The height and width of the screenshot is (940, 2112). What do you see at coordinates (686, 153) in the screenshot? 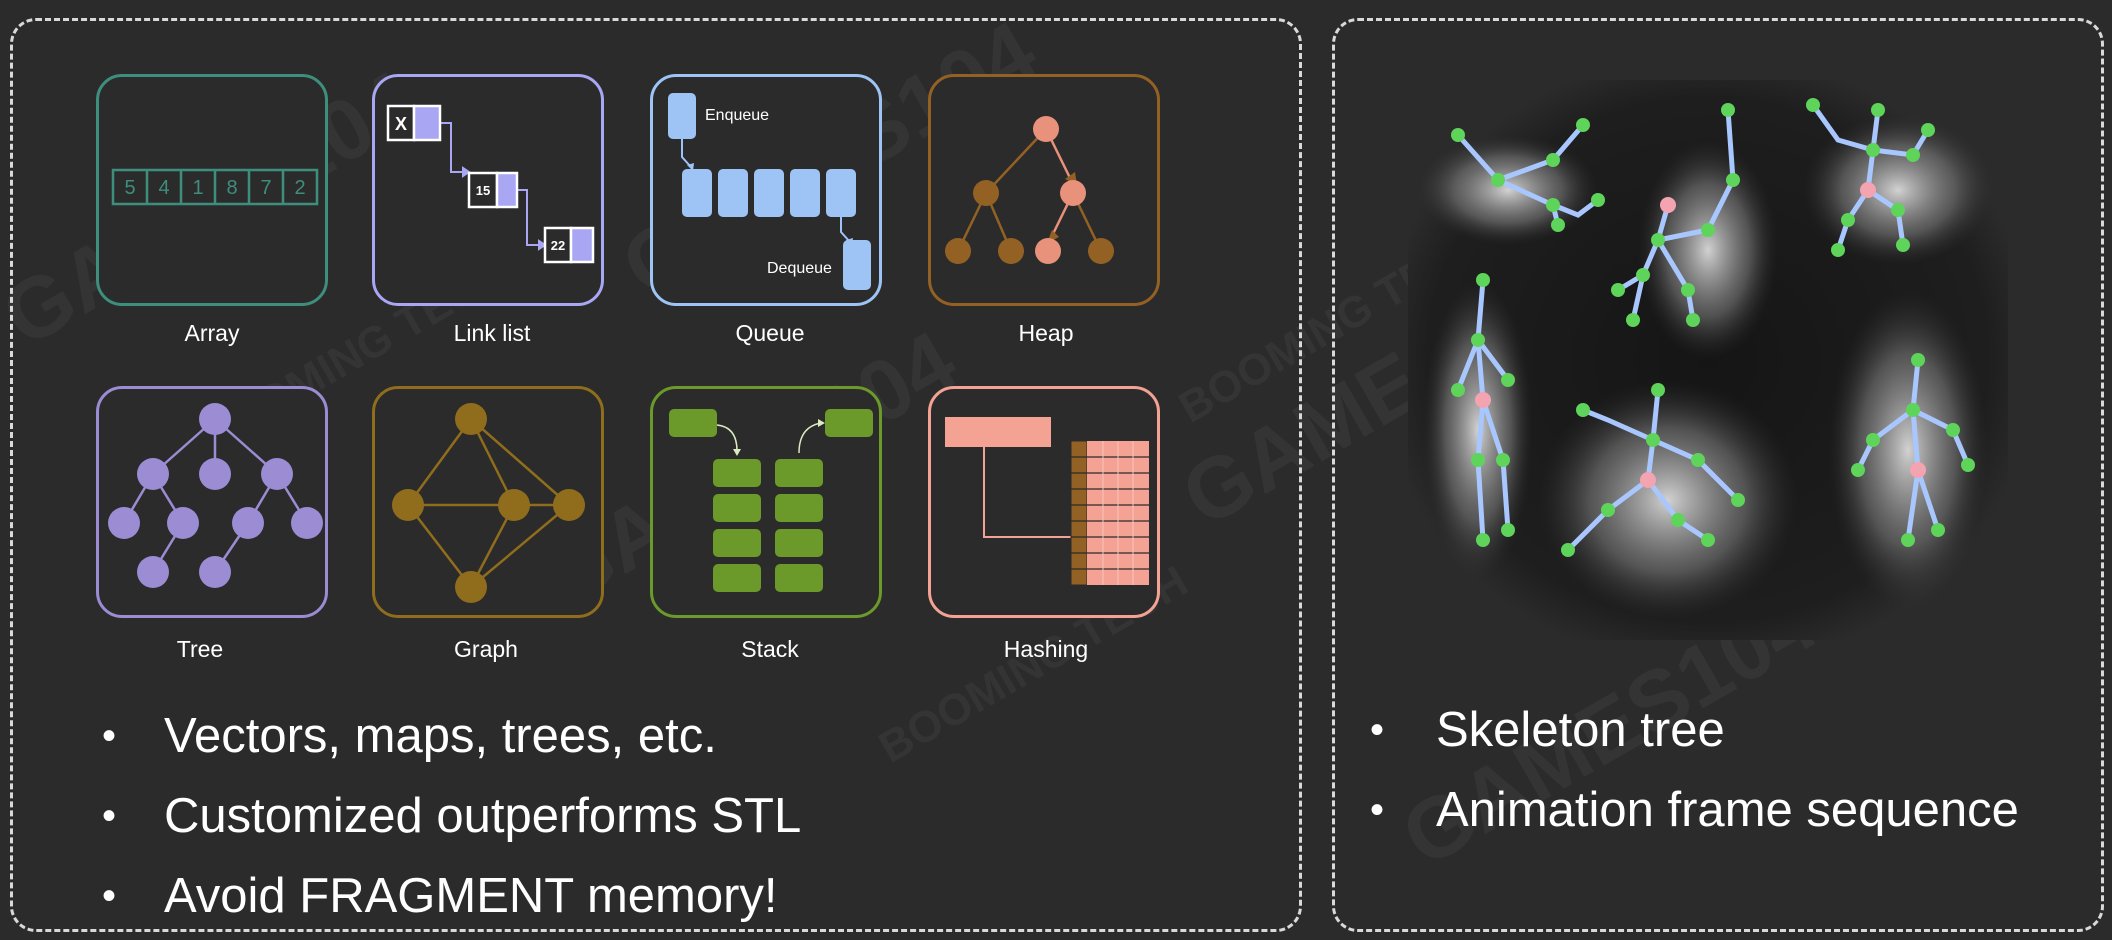
I see `enqueue-arrow` at bounding box center [686, 153].